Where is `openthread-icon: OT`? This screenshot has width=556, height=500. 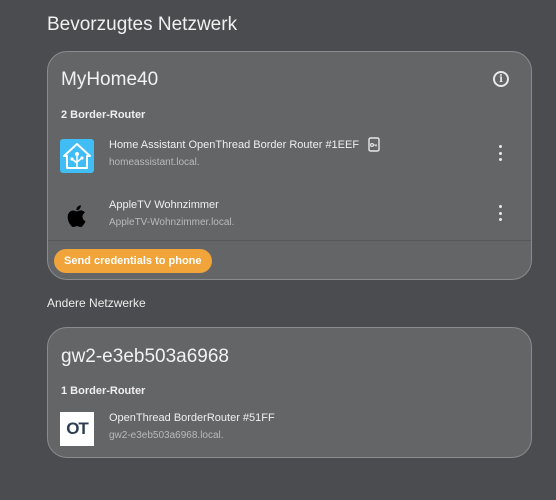
openthread-icon: OT is located at coordinates (77, 429).